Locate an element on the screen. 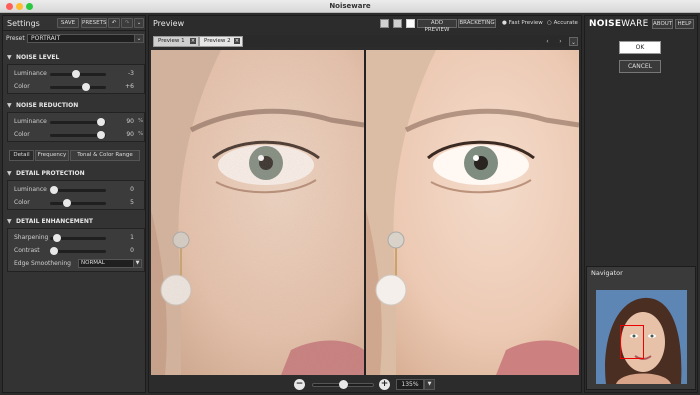 This screenshot has width=700, height=395. single-view-button is located at coordinates (384, 23).